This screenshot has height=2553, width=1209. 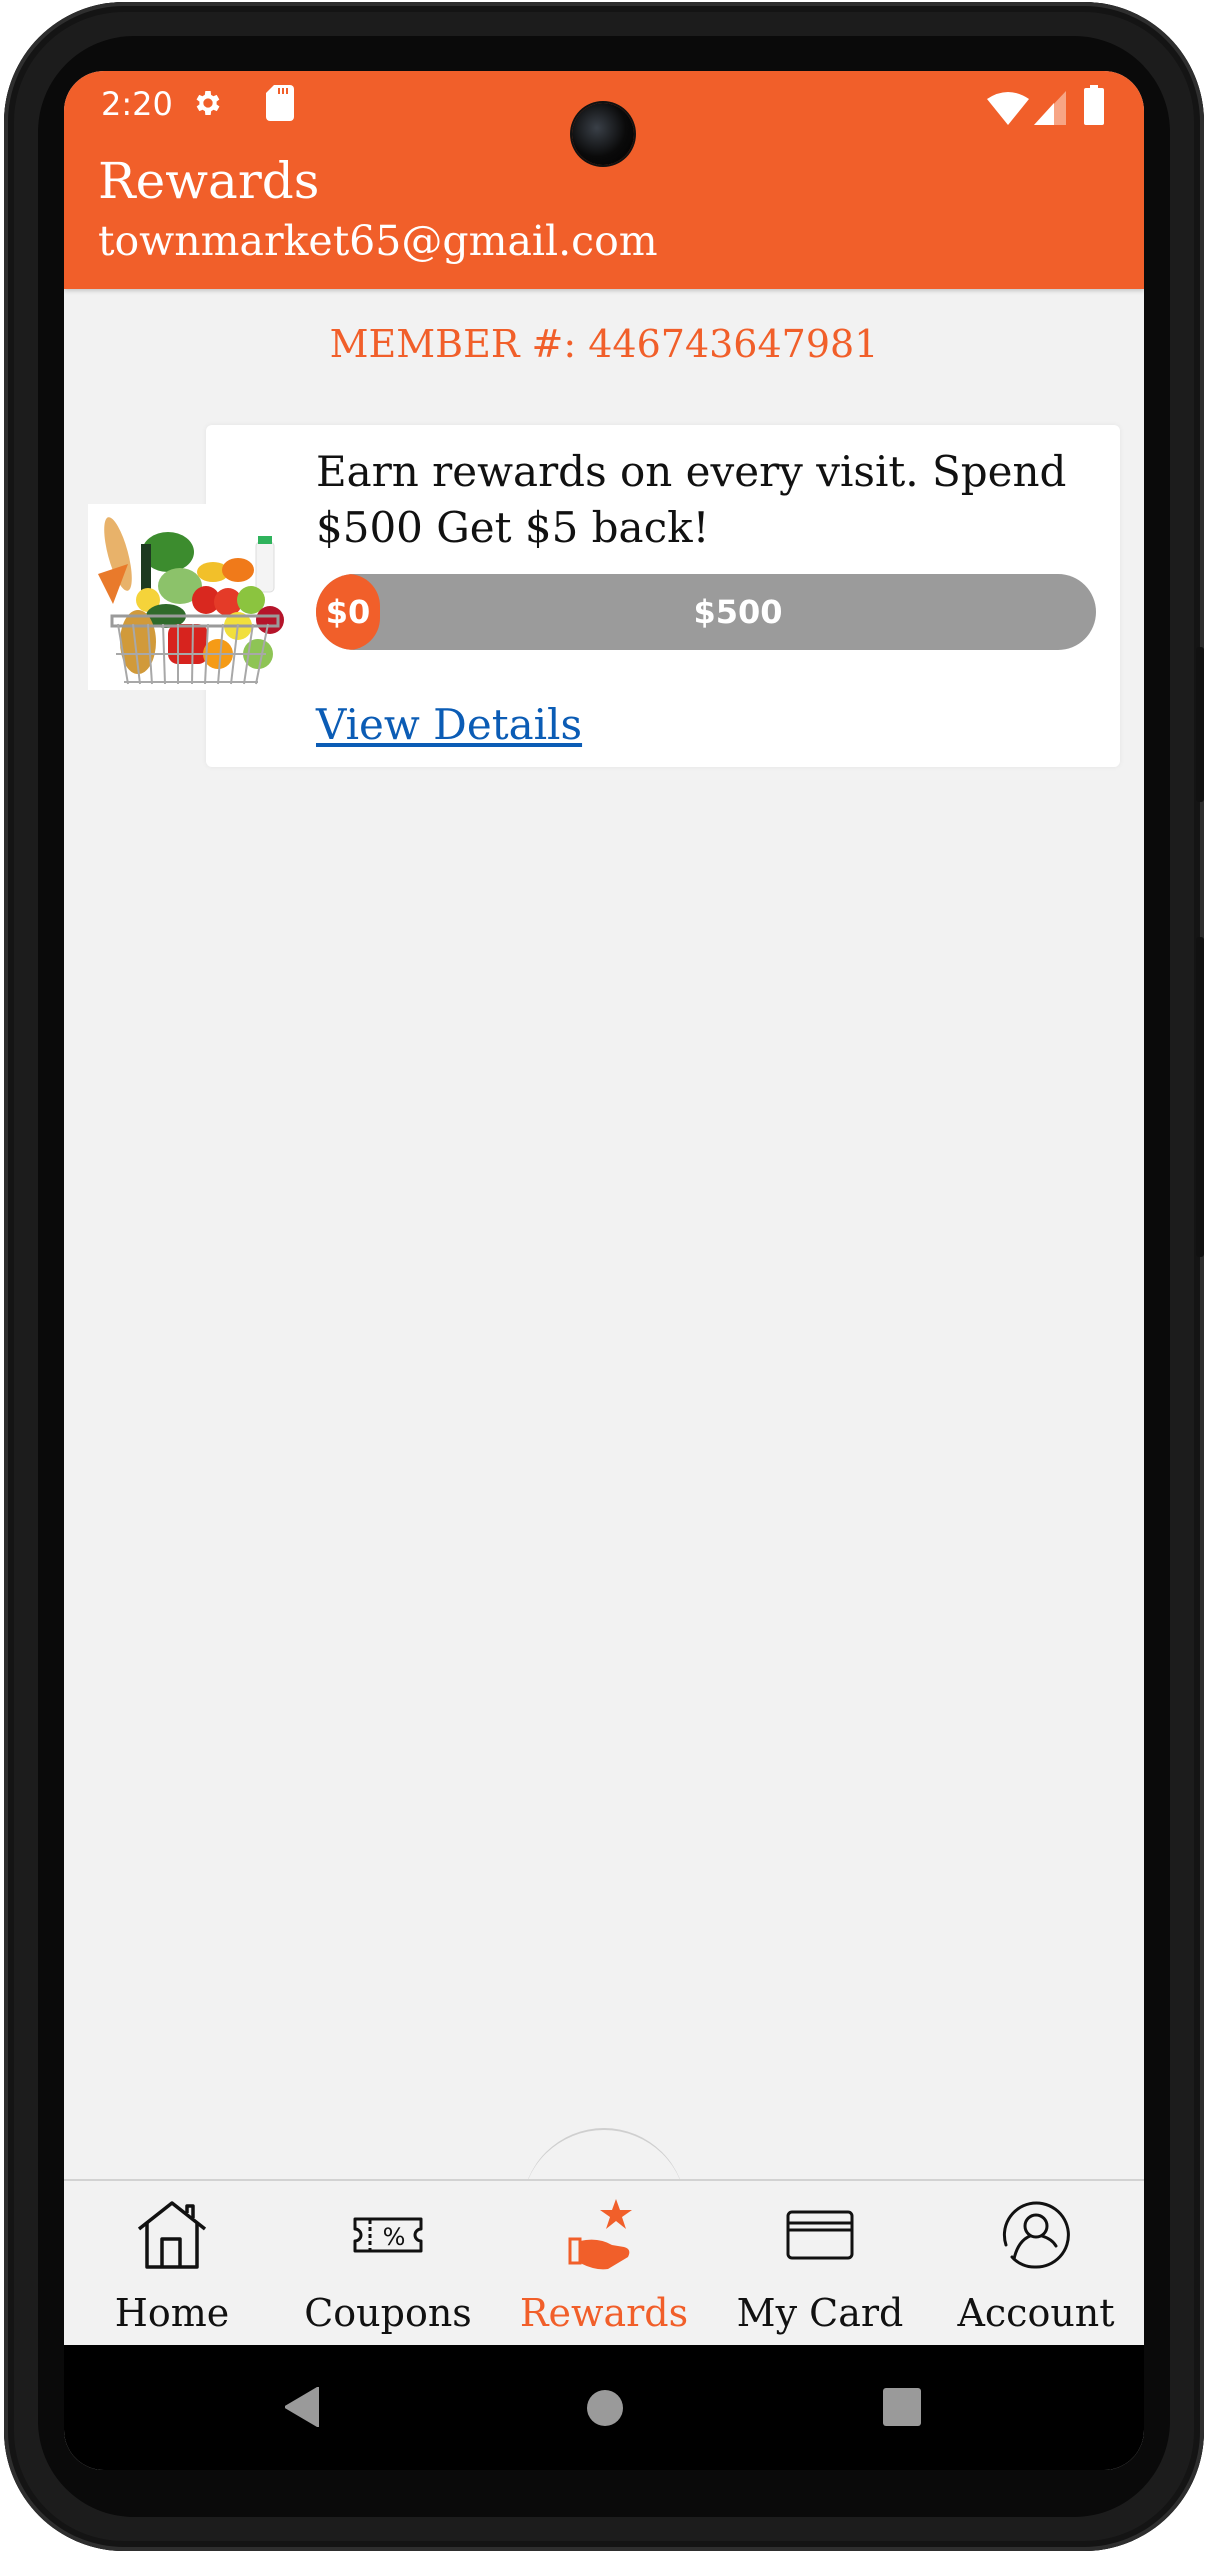 I want to click on grocery-basket-image, so click(x=190, y=597).